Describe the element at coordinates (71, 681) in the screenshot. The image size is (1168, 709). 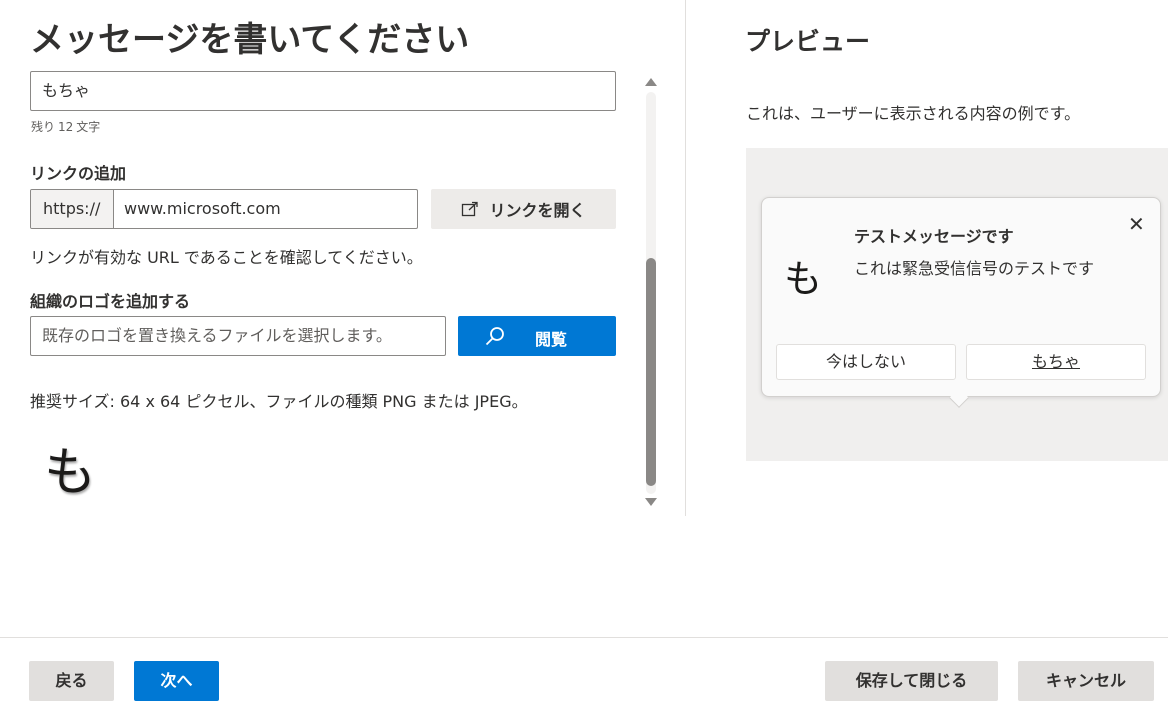
I see `back-button: 戻る` at that location.